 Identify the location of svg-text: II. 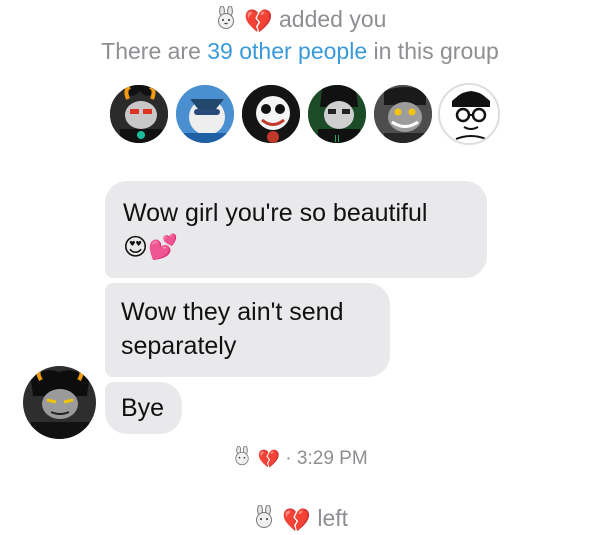
(337, 139).